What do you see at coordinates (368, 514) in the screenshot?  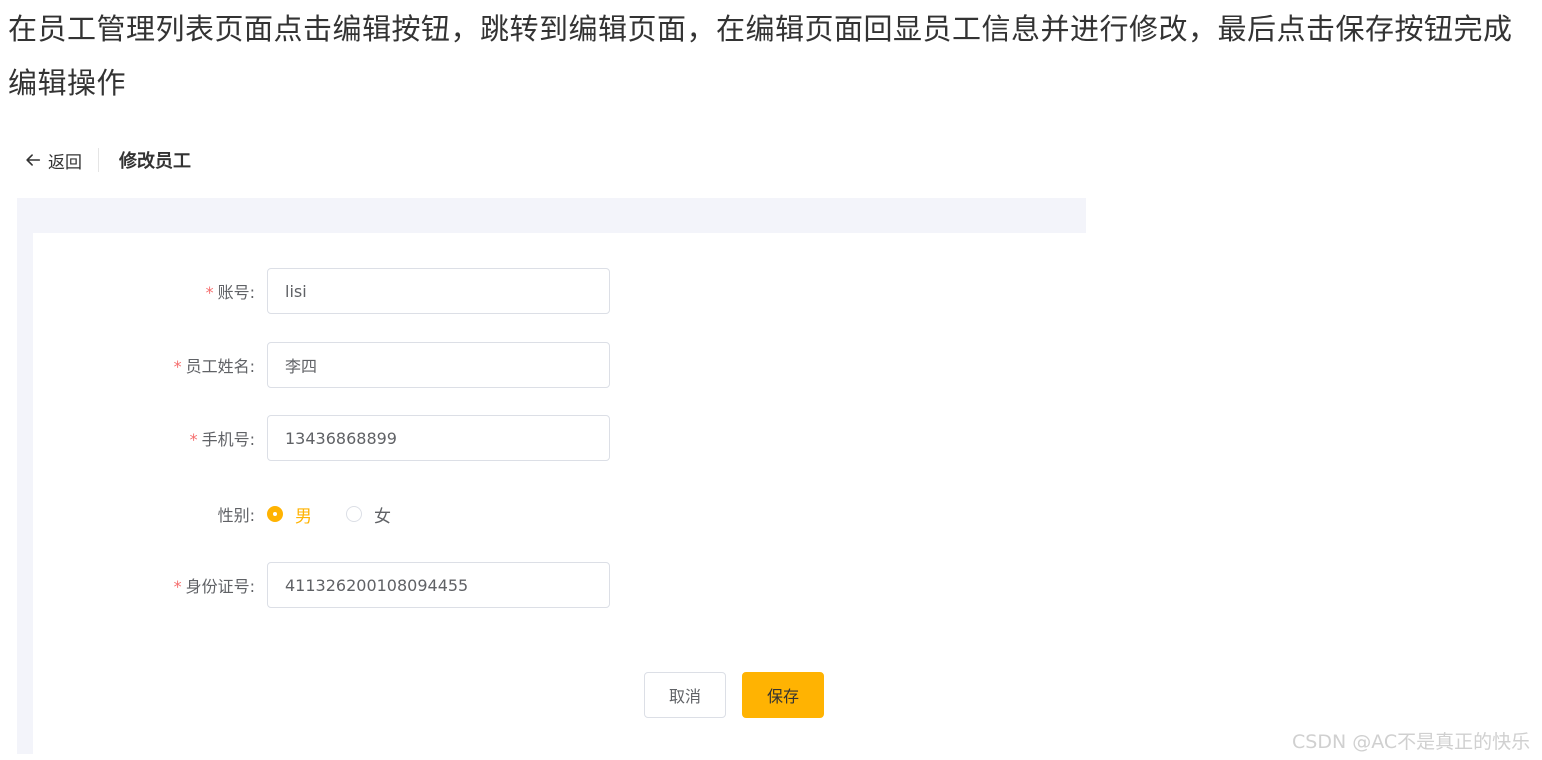 I see `gender-radio-female: 女` at bounding box center [368, 514].